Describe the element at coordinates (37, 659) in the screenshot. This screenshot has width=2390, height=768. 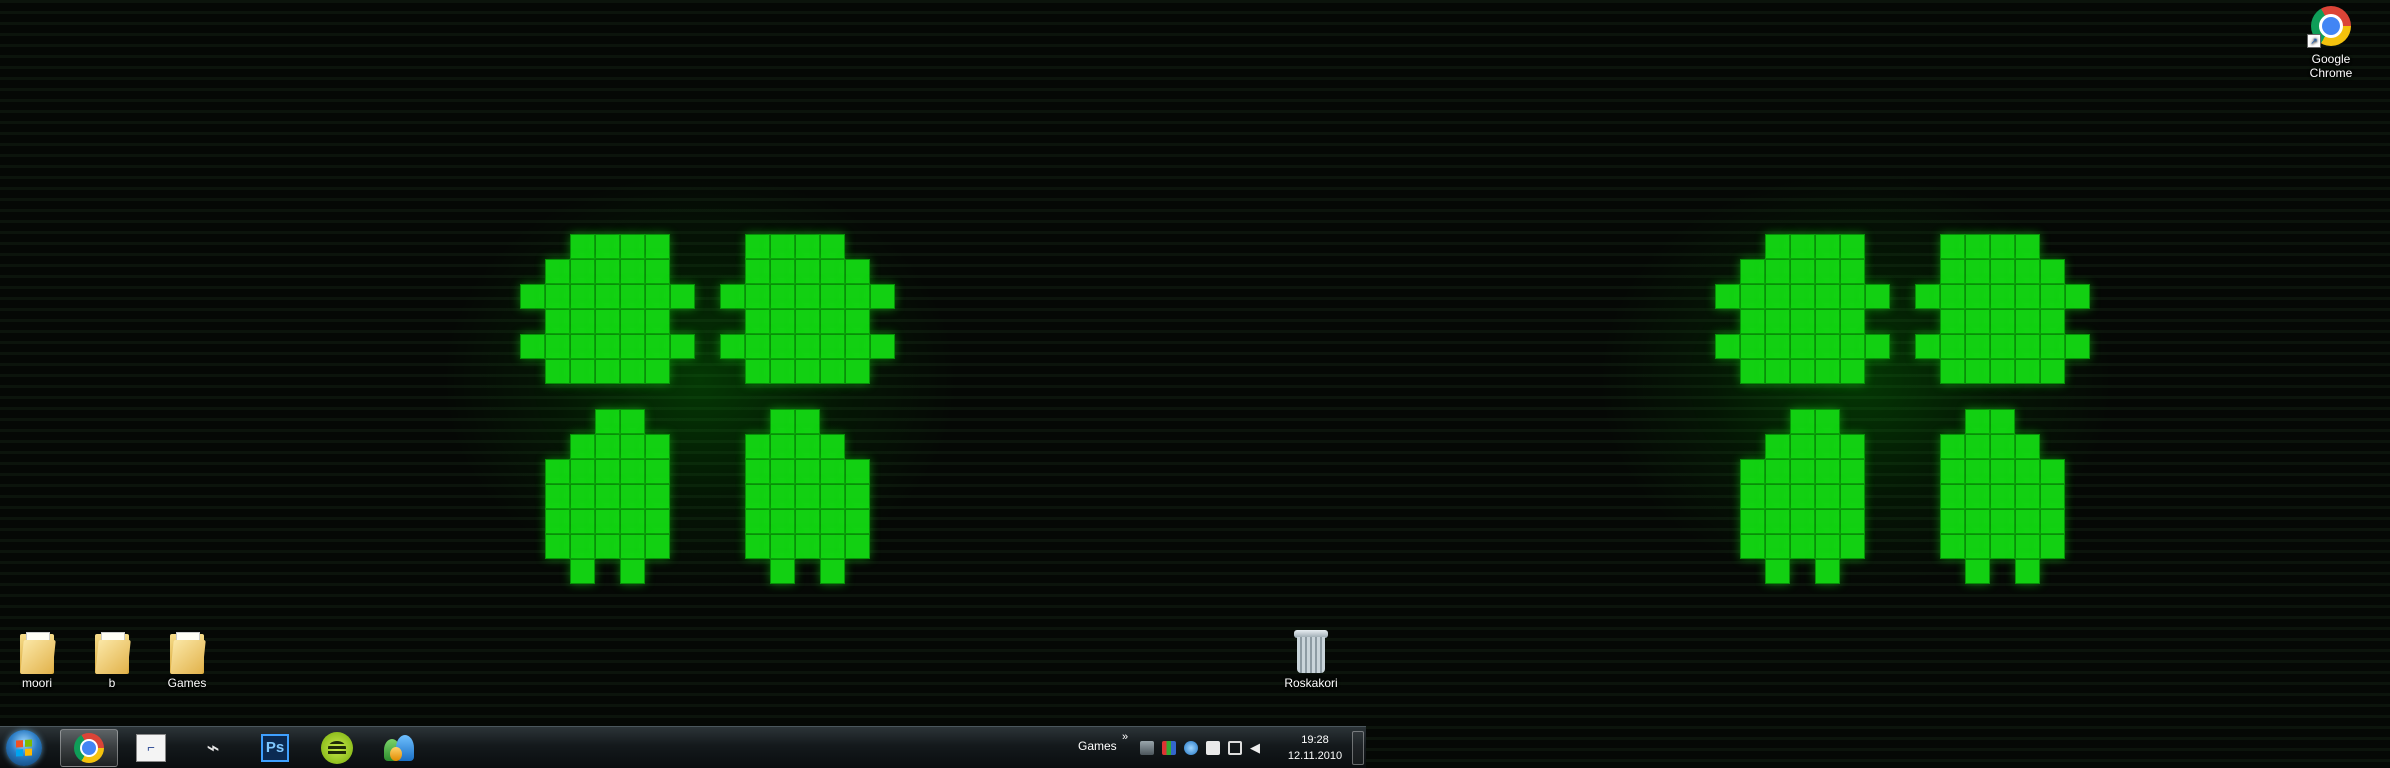
I see `desktop-folder-moori: moori` at that location.